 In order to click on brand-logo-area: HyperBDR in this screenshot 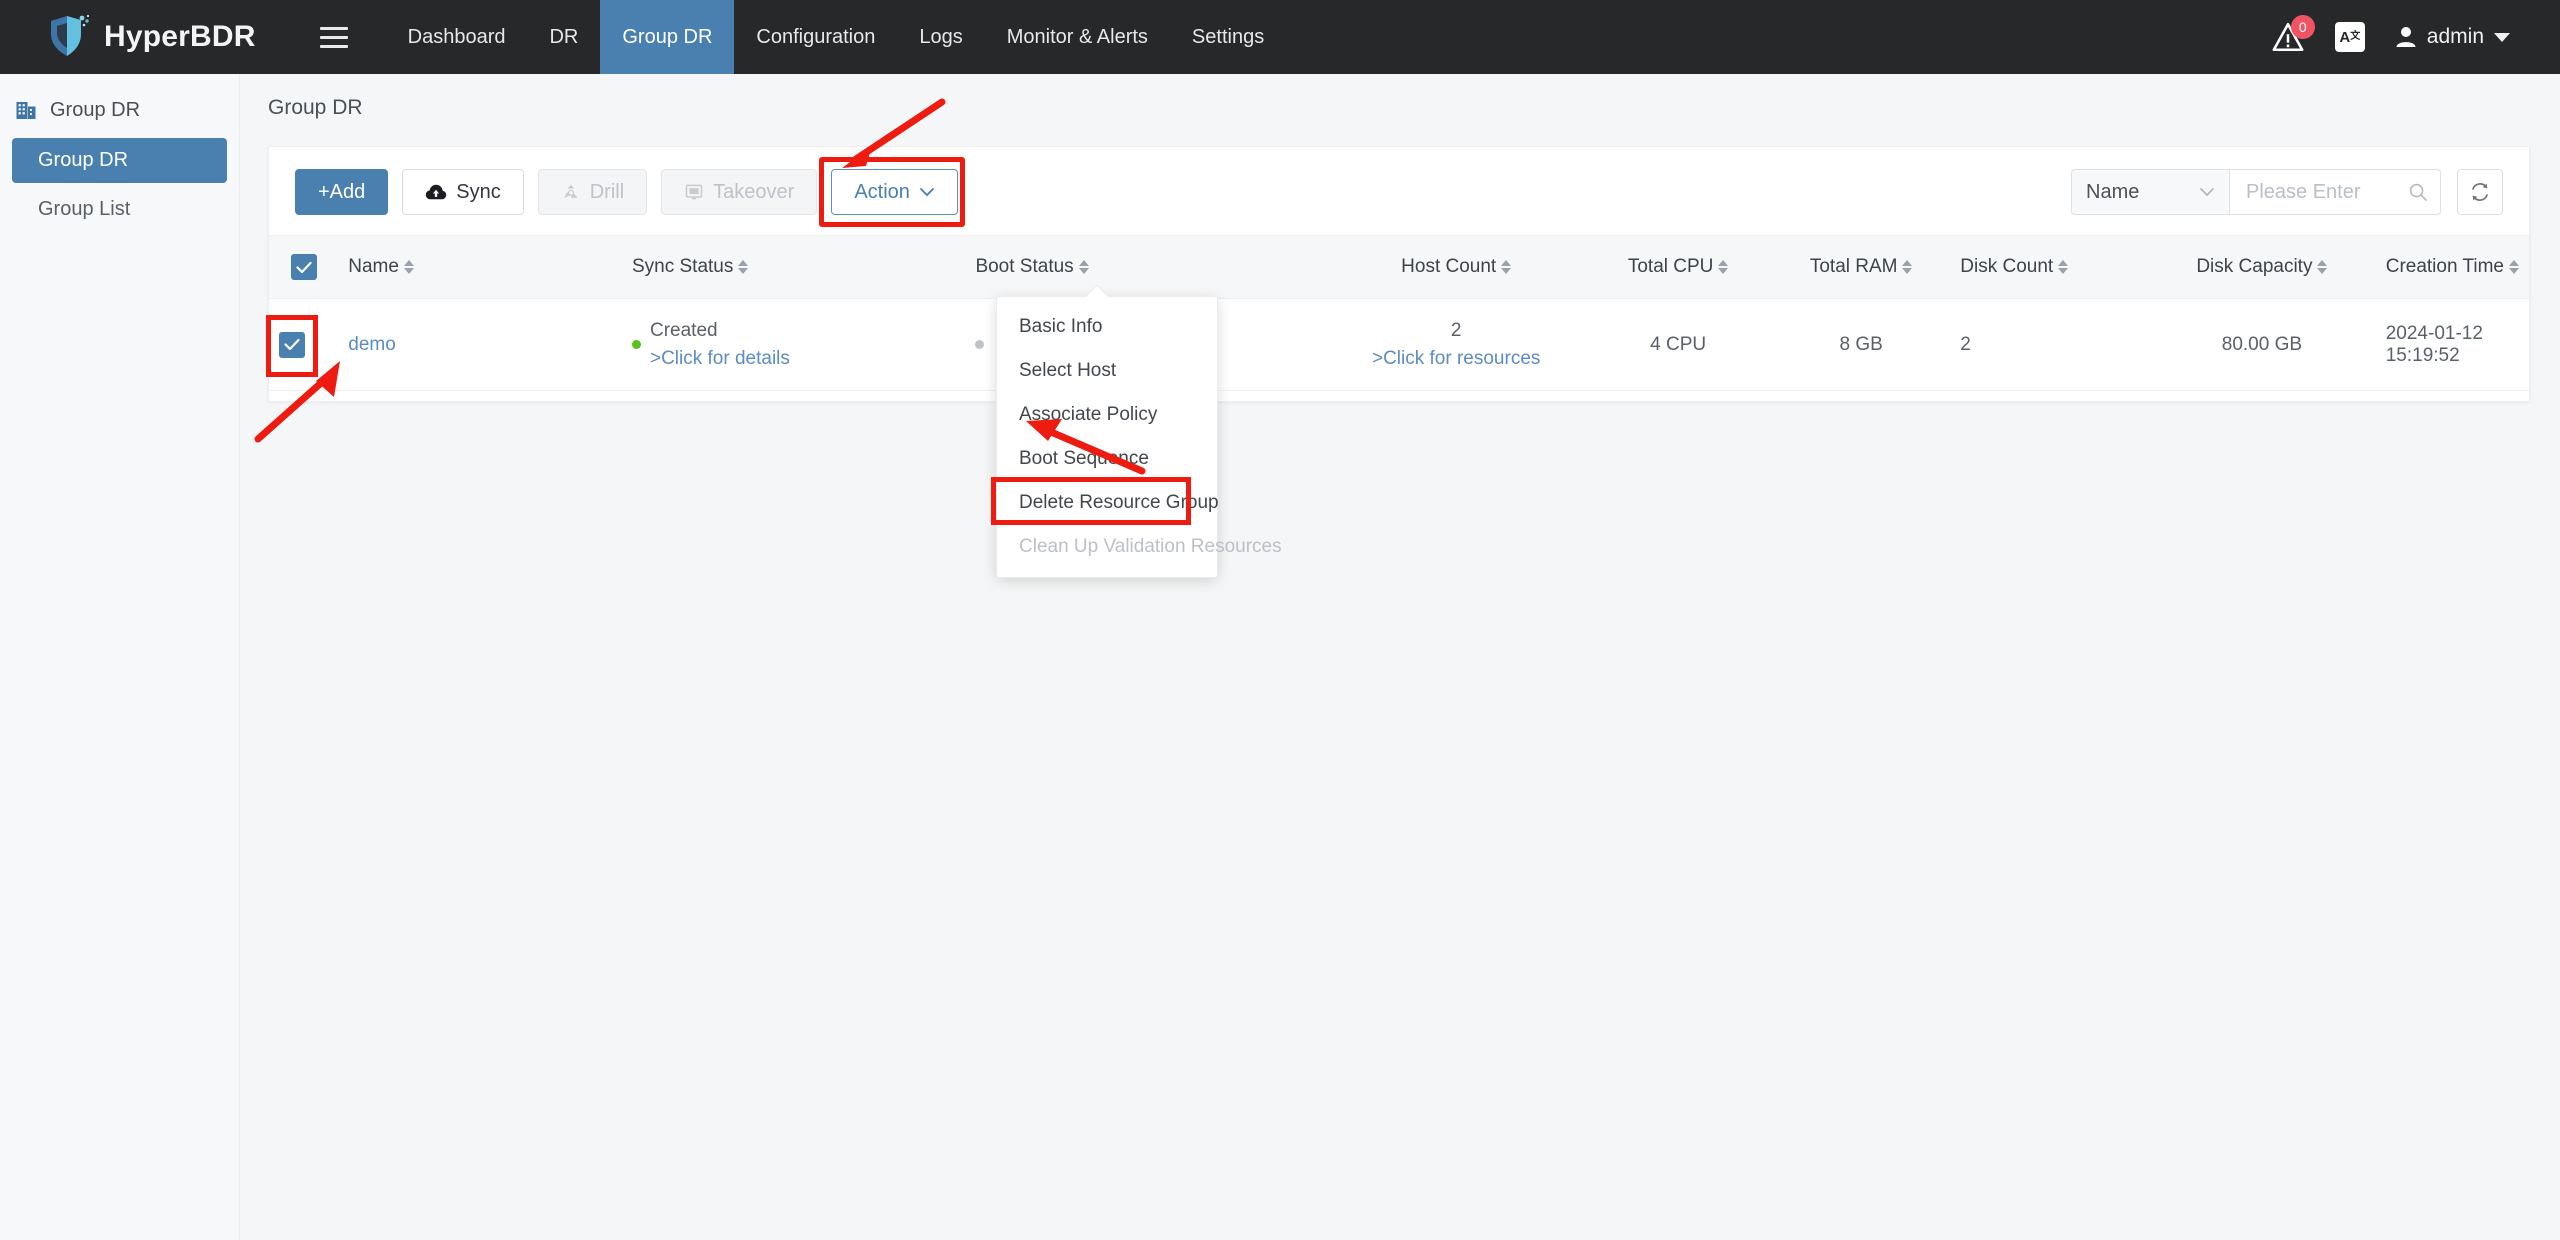, I will do `click(140, 37)`.